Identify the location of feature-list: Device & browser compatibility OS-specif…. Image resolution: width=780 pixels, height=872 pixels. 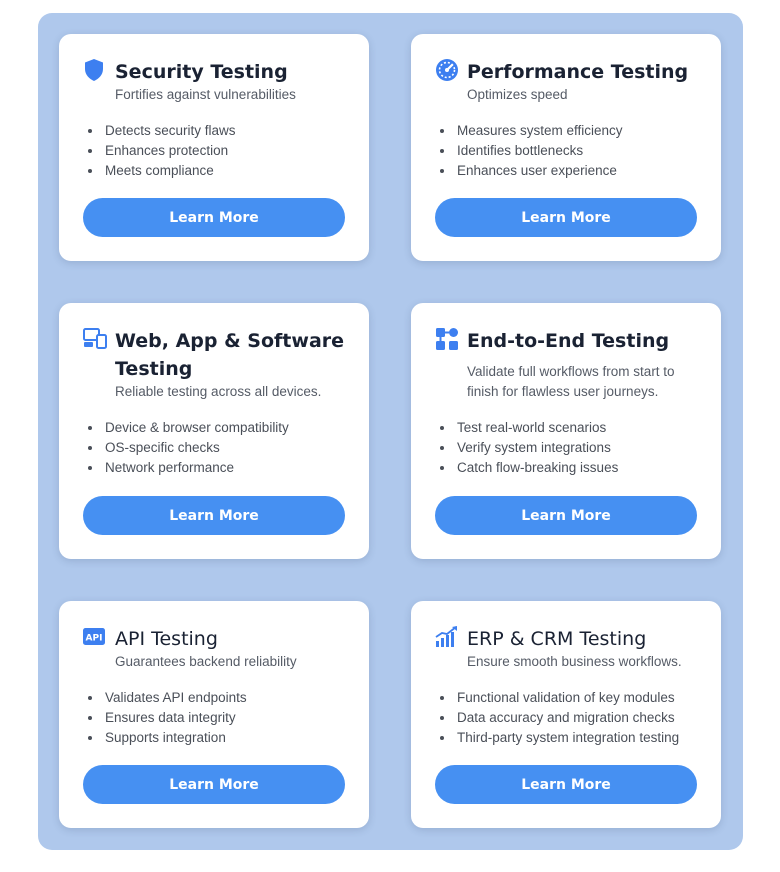
(224, 448).